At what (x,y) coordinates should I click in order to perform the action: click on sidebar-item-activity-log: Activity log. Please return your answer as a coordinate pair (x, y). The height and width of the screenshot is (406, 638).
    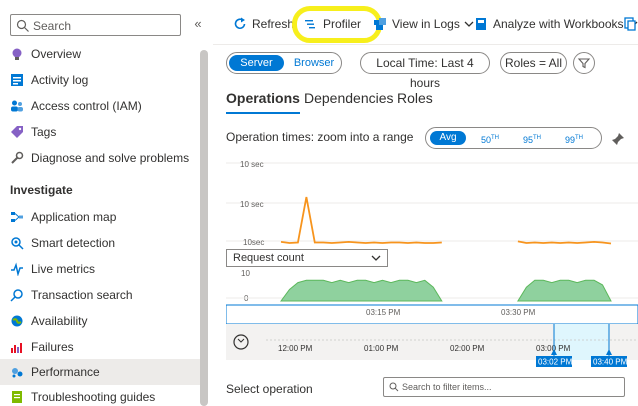
    Looking at the image, I should click on (100, 80).